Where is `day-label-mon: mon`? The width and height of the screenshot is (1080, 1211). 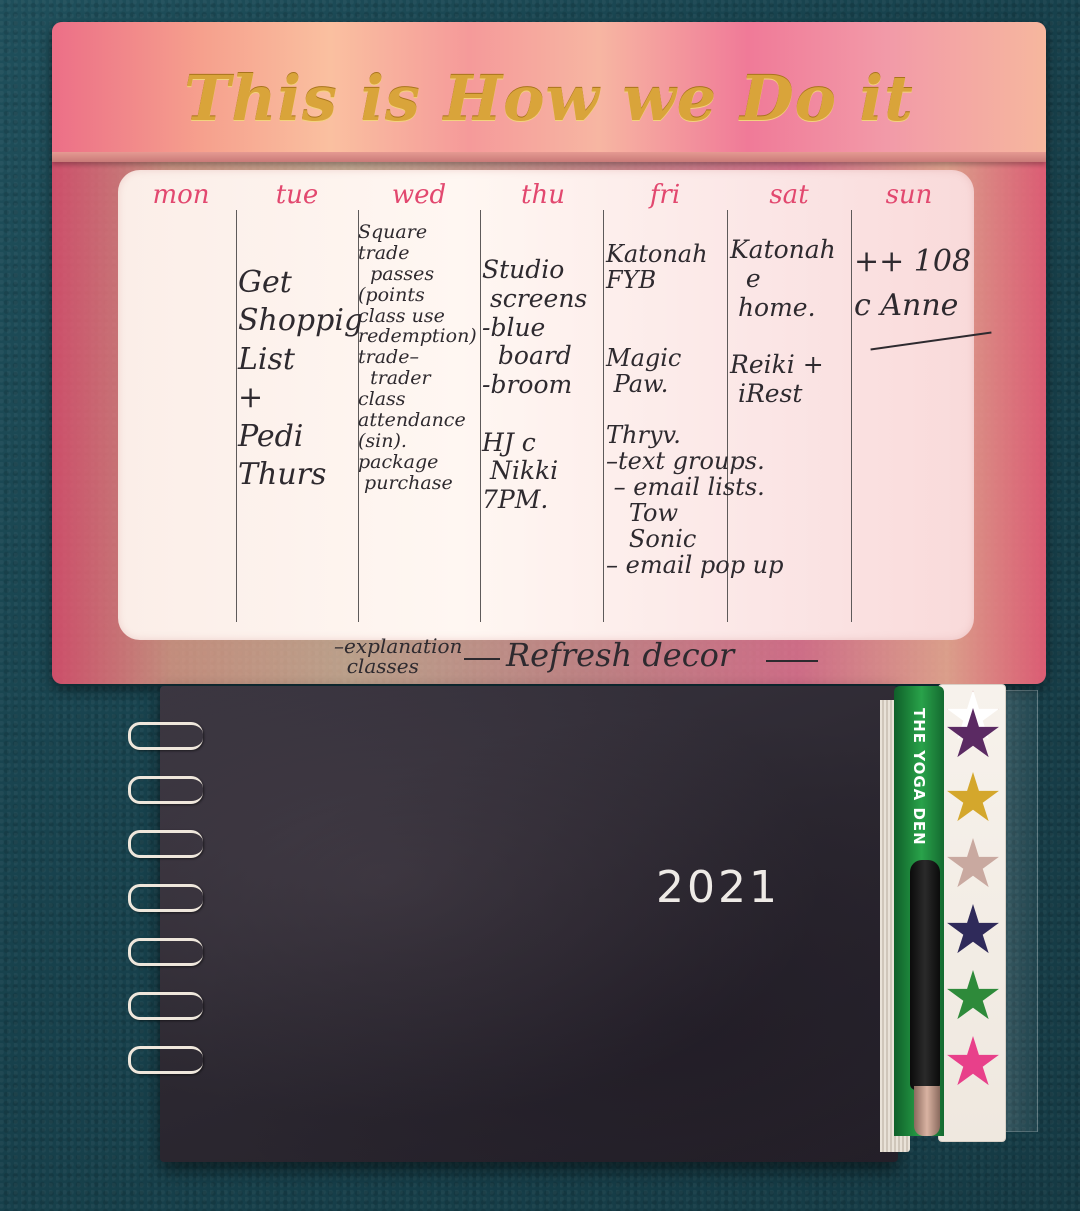 day-label-mon: mon is located at coordinates (181, 195).